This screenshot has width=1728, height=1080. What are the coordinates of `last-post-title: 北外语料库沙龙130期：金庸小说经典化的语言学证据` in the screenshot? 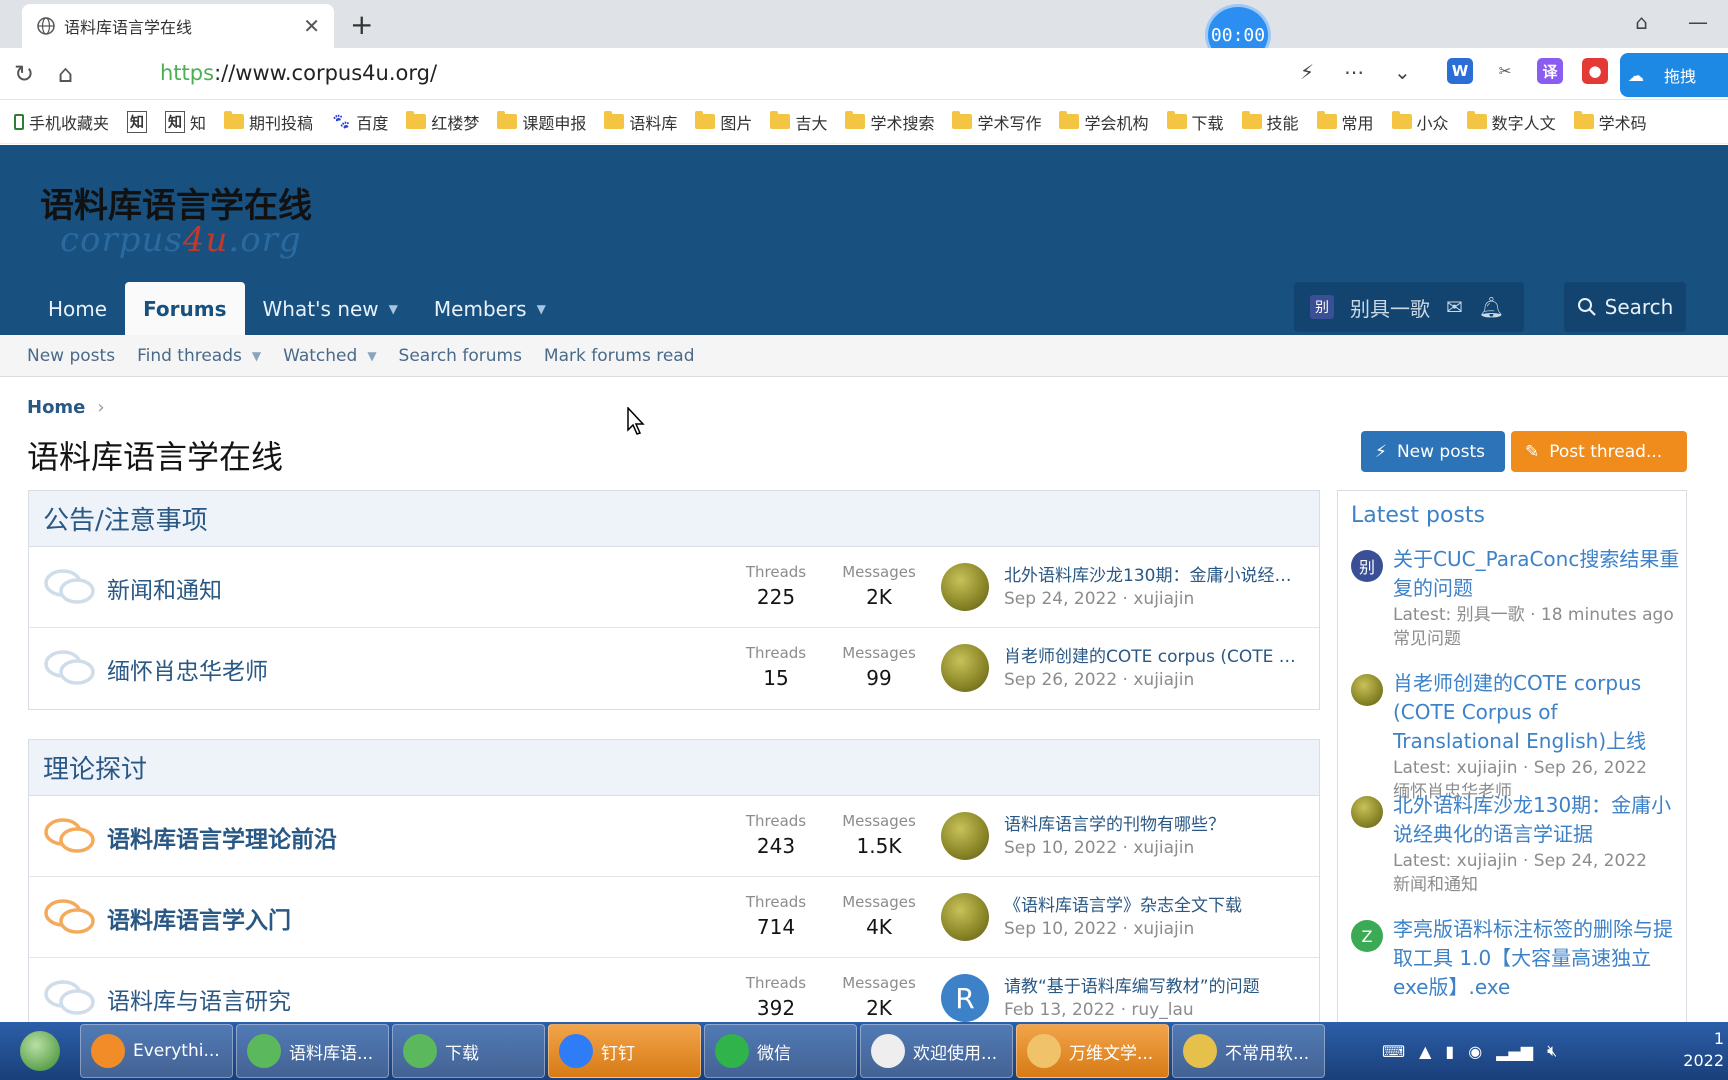 It's located at (1154, 573).